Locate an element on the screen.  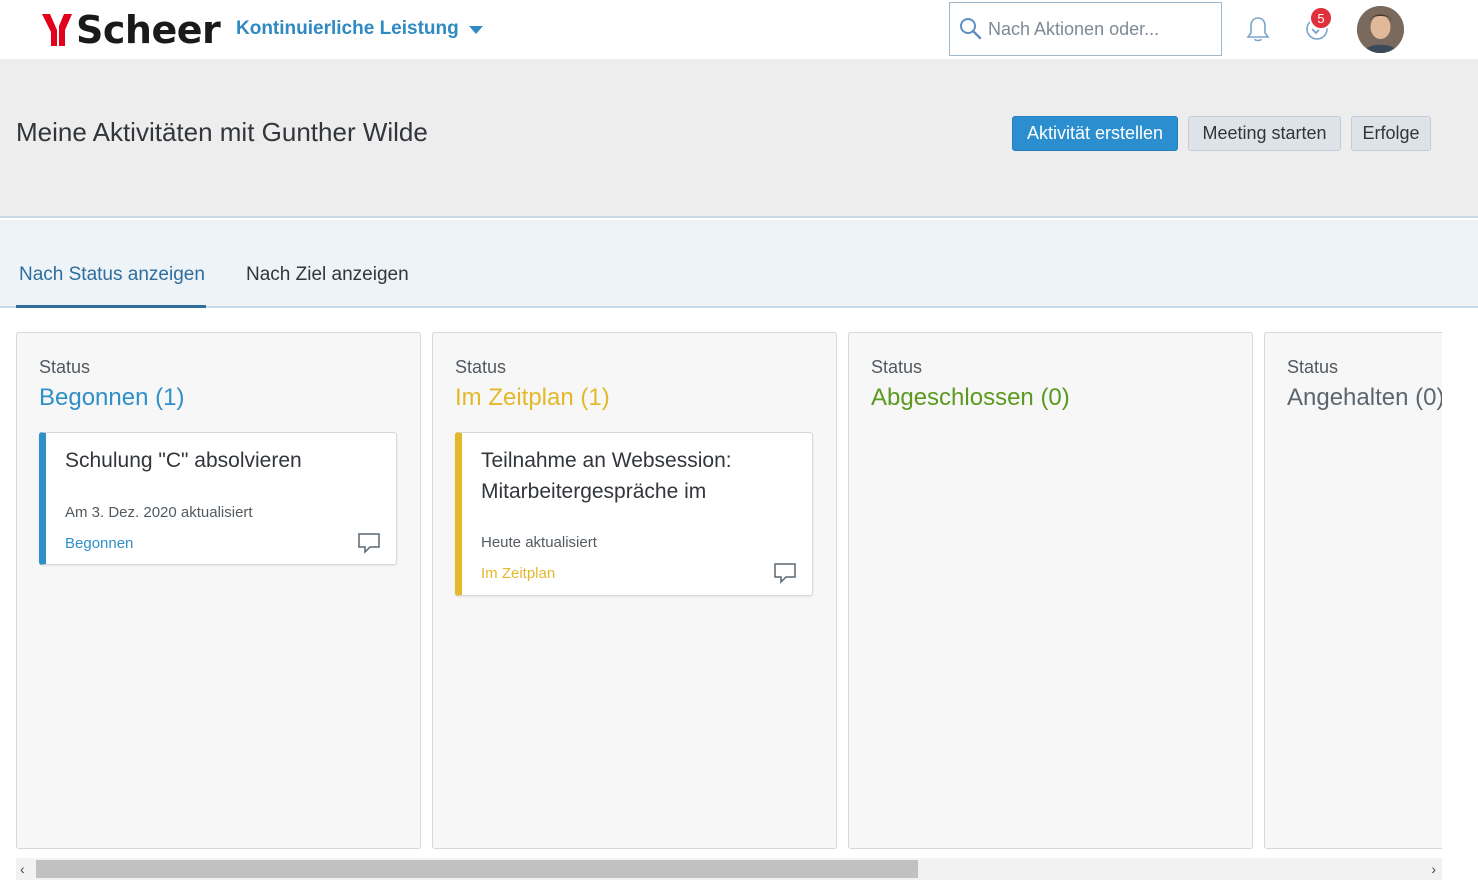
app-title-menu: Kontinuierliche Leistung is located at coordinates (359, 29).